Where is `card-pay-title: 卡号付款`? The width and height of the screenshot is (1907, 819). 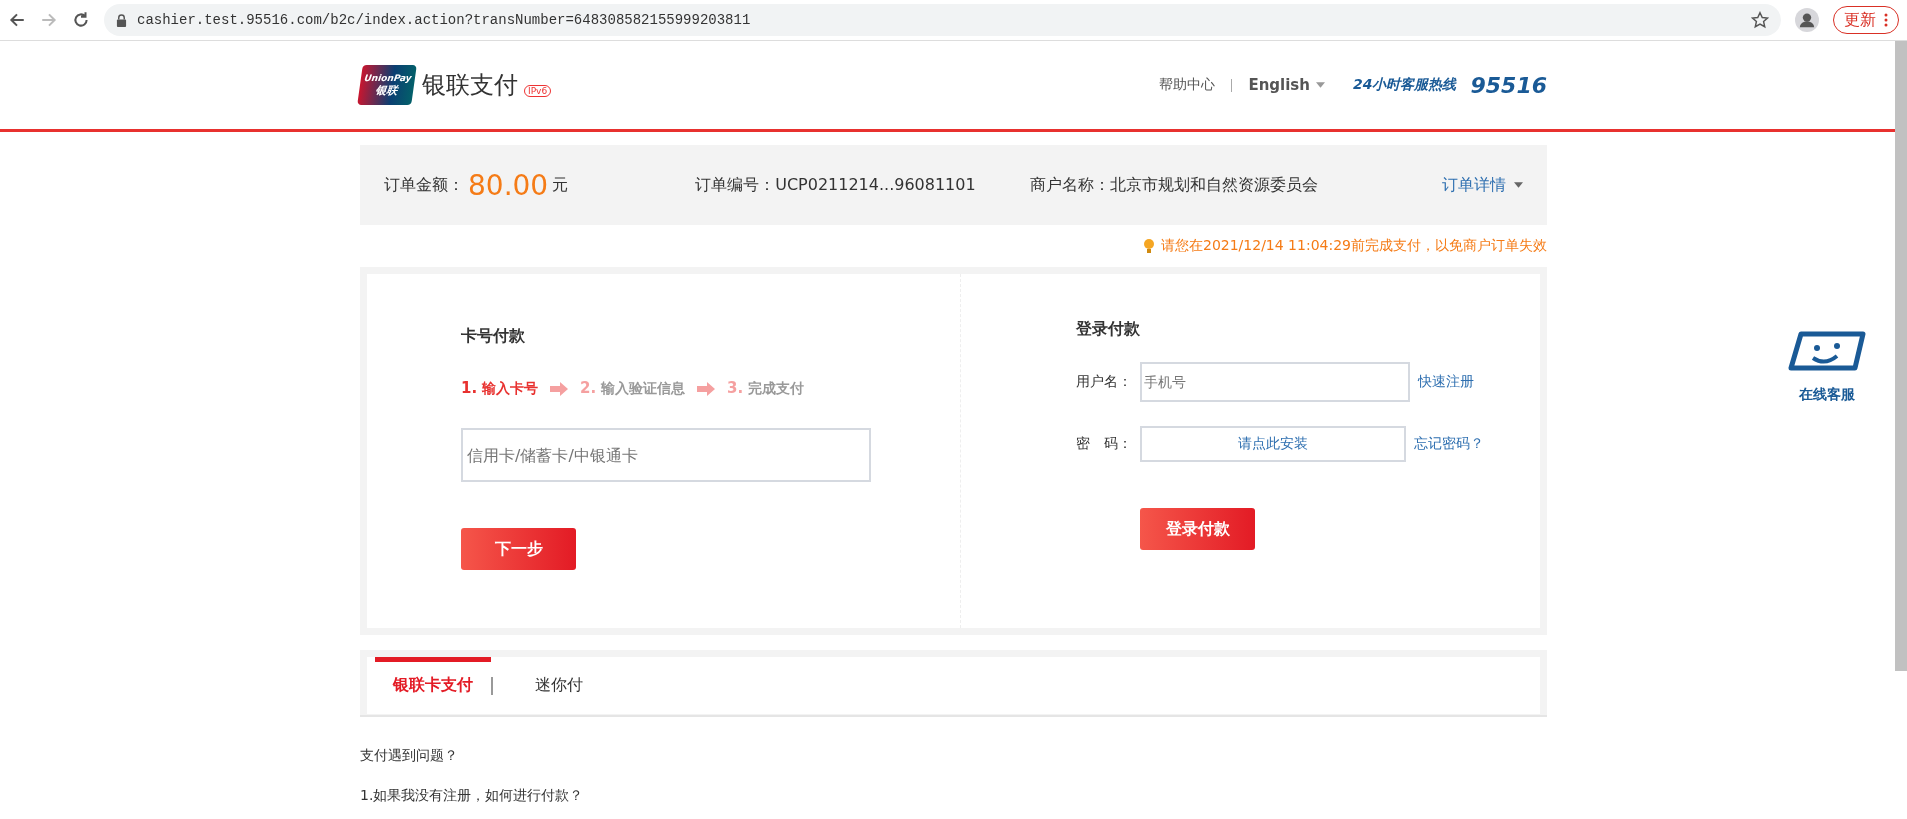
card-pay-title: 卡号付款 is located at coordinates (493, 336).